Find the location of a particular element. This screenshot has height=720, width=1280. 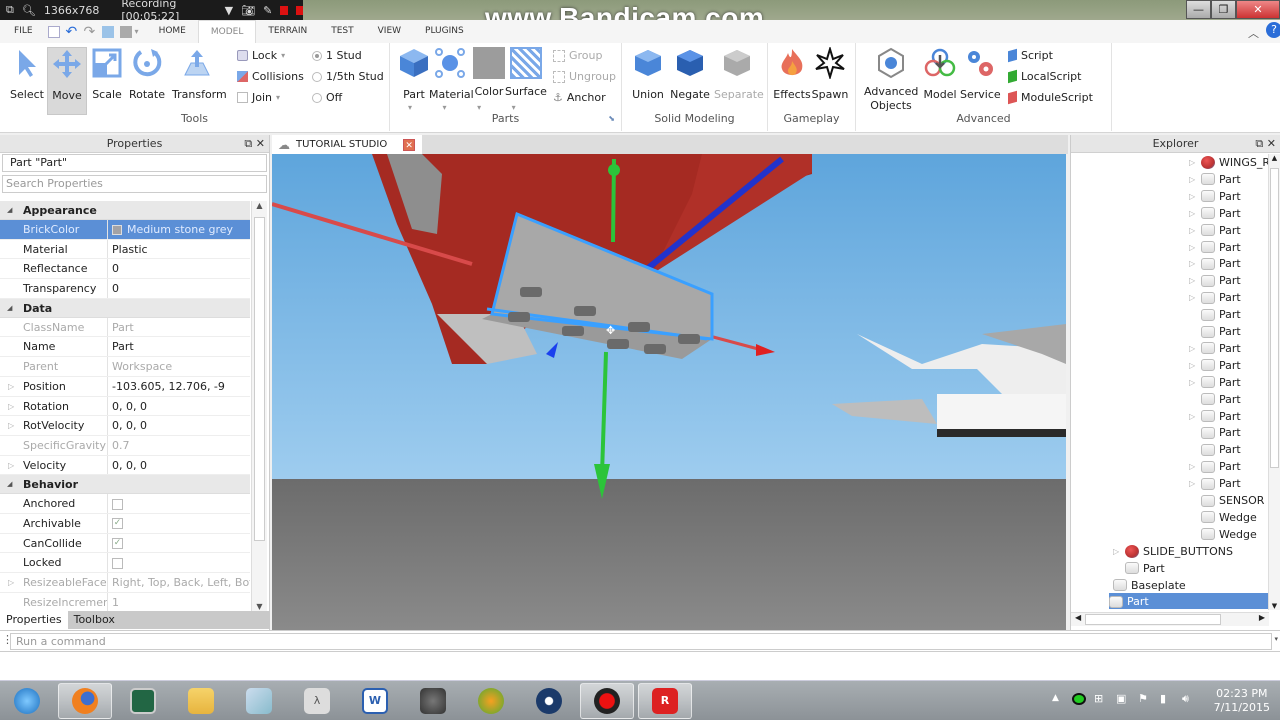

property-row: ▷ Position -103.605, 12.706, -9 is located at coordinates (125, 386).